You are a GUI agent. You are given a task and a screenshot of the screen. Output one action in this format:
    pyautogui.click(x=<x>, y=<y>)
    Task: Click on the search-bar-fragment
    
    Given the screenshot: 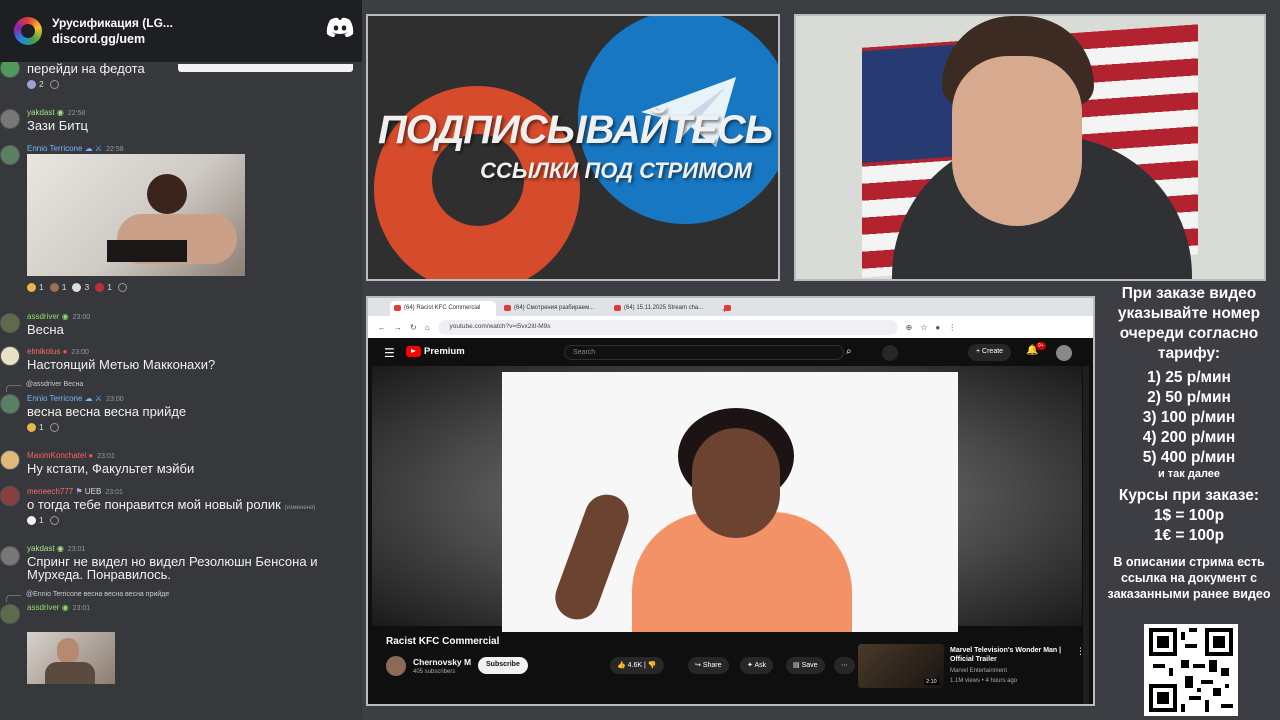 What is the action you would take?
    pyautogui.click(x=265, y=68)
    